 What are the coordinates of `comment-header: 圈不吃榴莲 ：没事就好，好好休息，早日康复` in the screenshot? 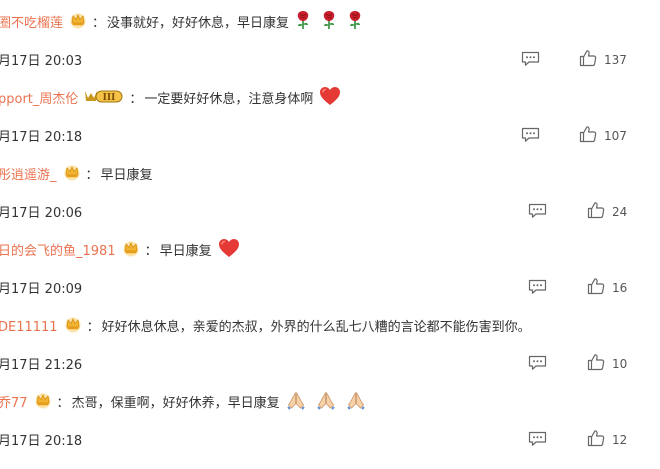 It's located at (186, 24).